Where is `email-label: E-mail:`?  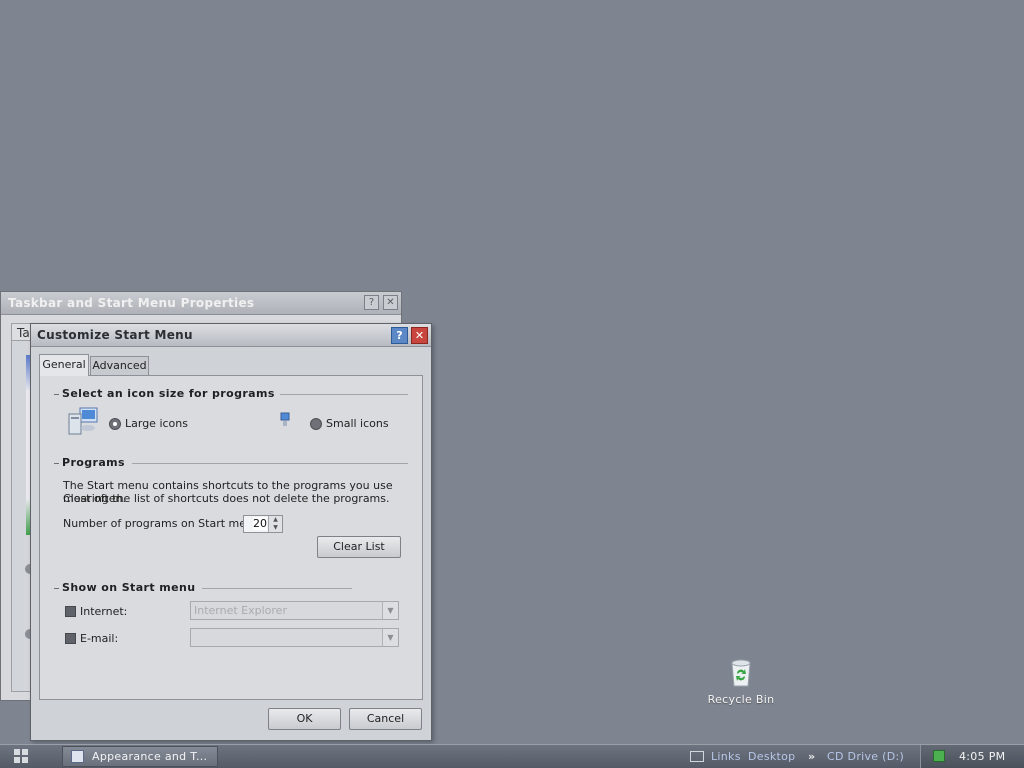
email-label: E-mail: is located at coordinates (99, 638).